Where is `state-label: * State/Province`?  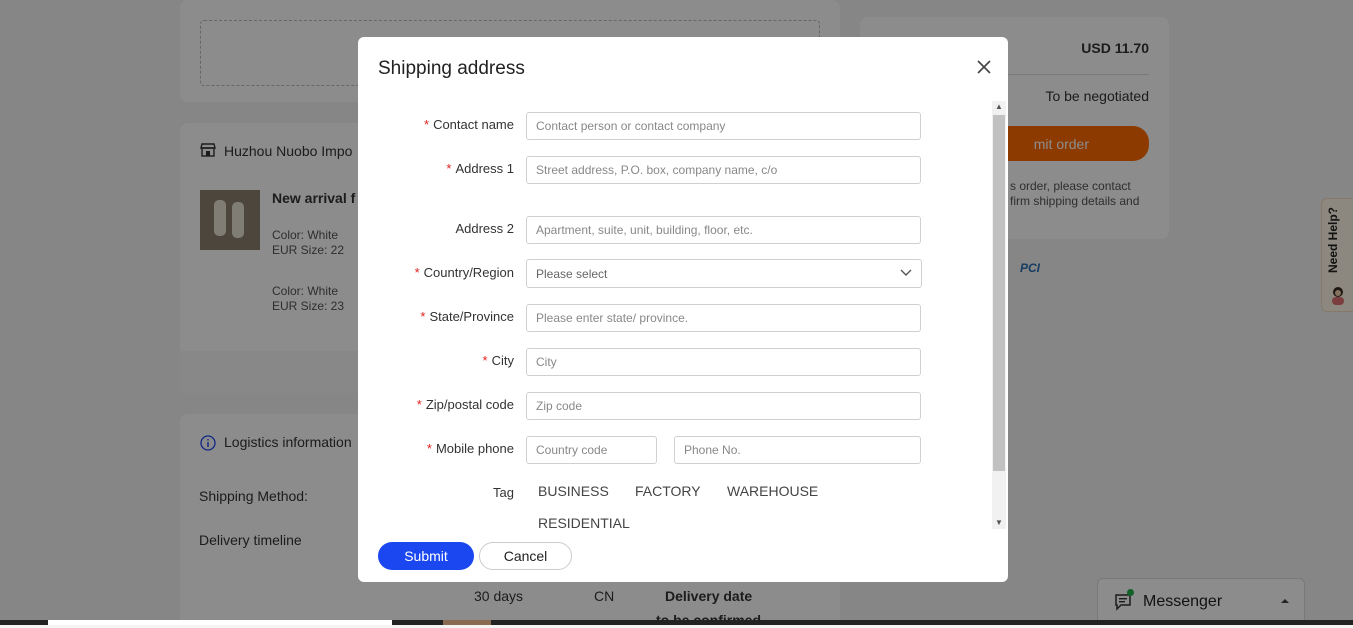
state-label: * State/Province is located at coordinates (467, 316).